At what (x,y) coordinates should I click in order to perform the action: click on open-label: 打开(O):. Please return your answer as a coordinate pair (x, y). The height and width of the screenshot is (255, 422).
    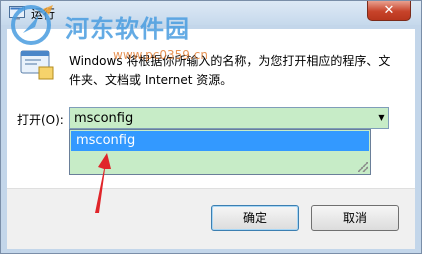
    Looking at the image, I should click on (40, 120).